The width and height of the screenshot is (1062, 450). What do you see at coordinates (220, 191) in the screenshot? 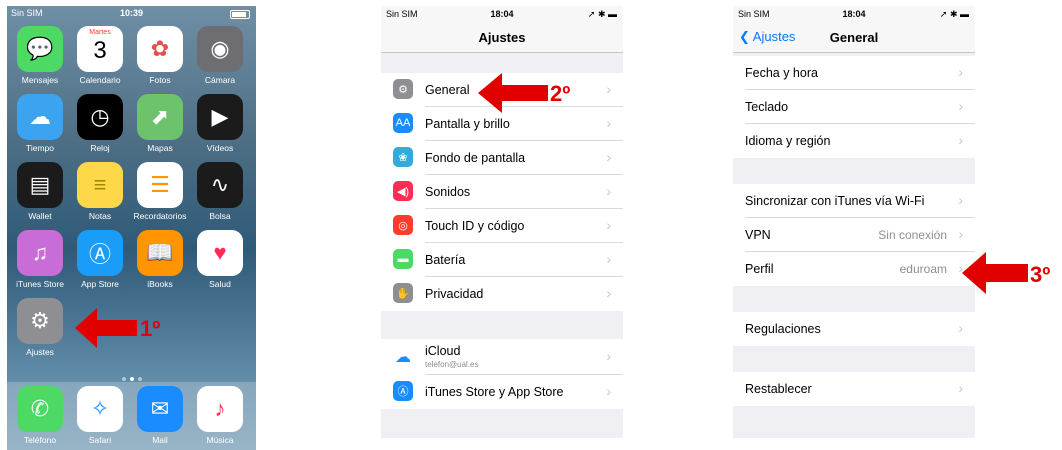
I see `app-stocks: ∿ Bolsa` at bounding box center [220, 191].